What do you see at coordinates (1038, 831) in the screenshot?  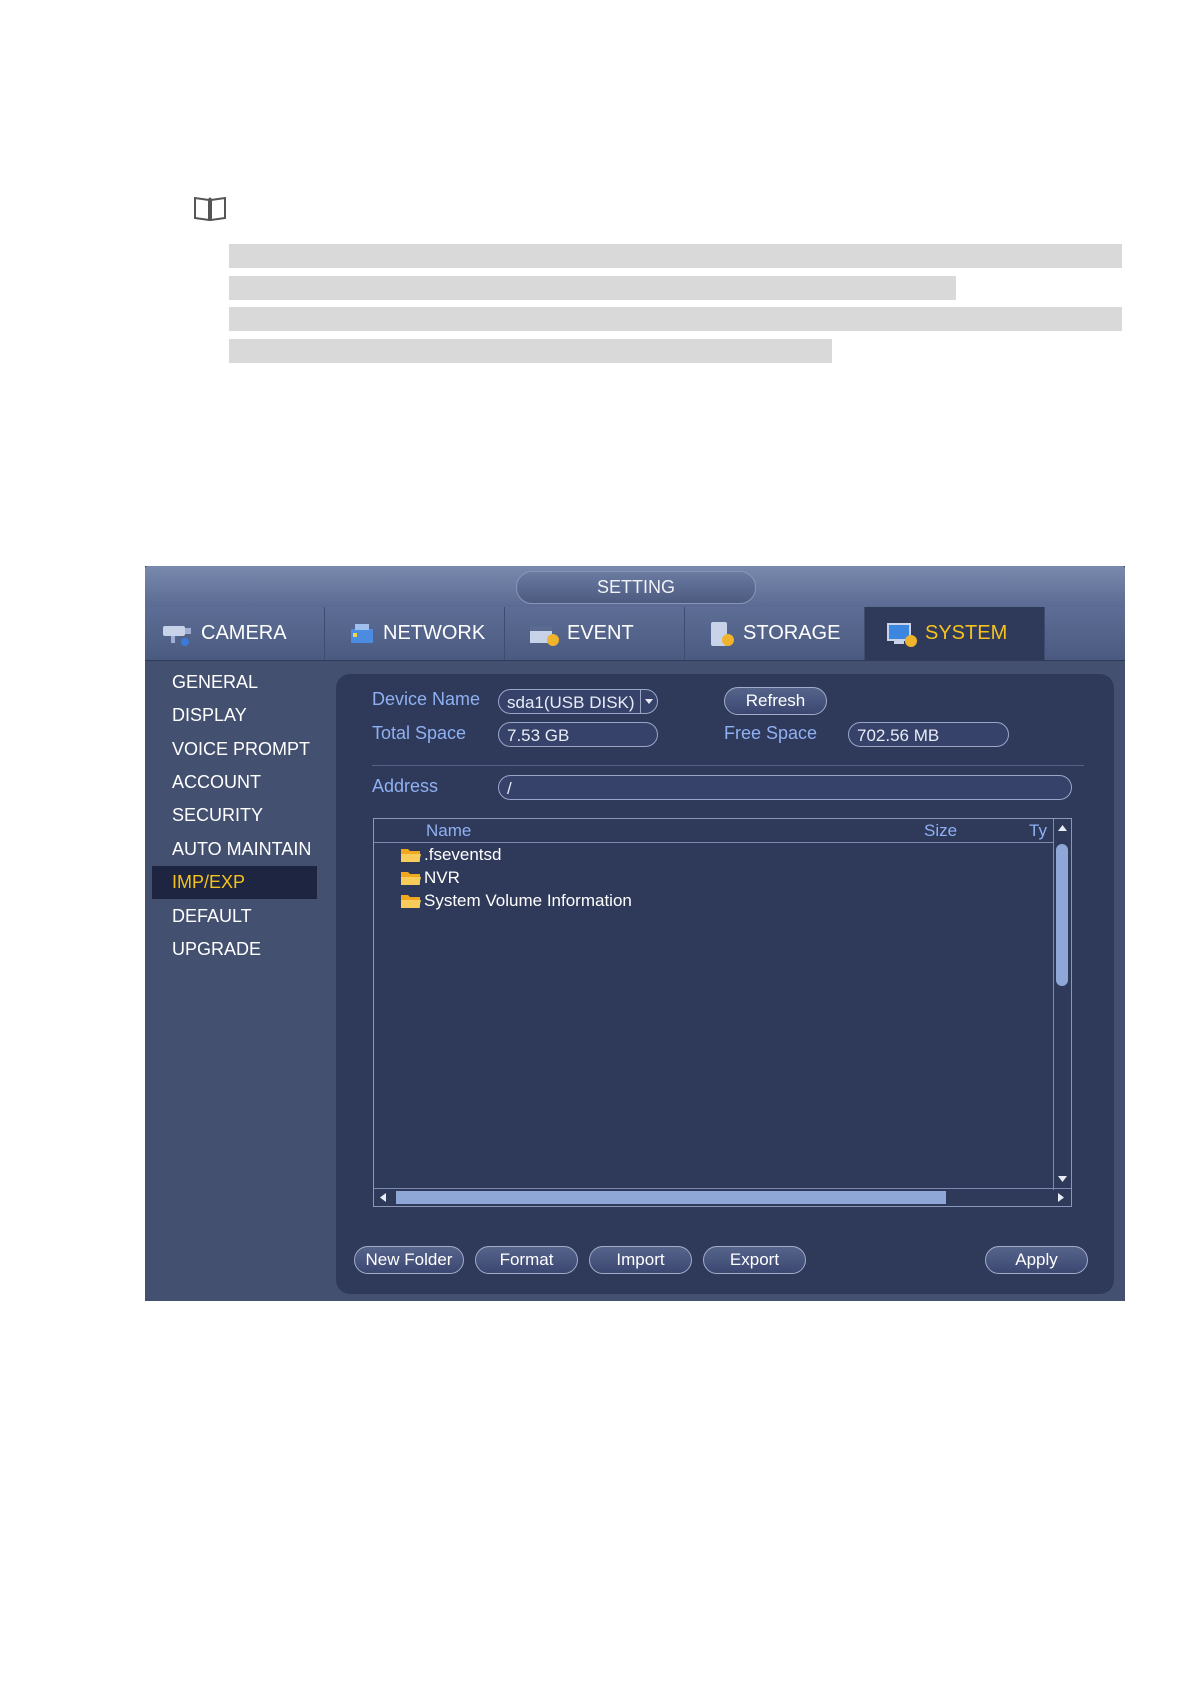 I see `column-type: Ty` at bounding box center [1038, 831].